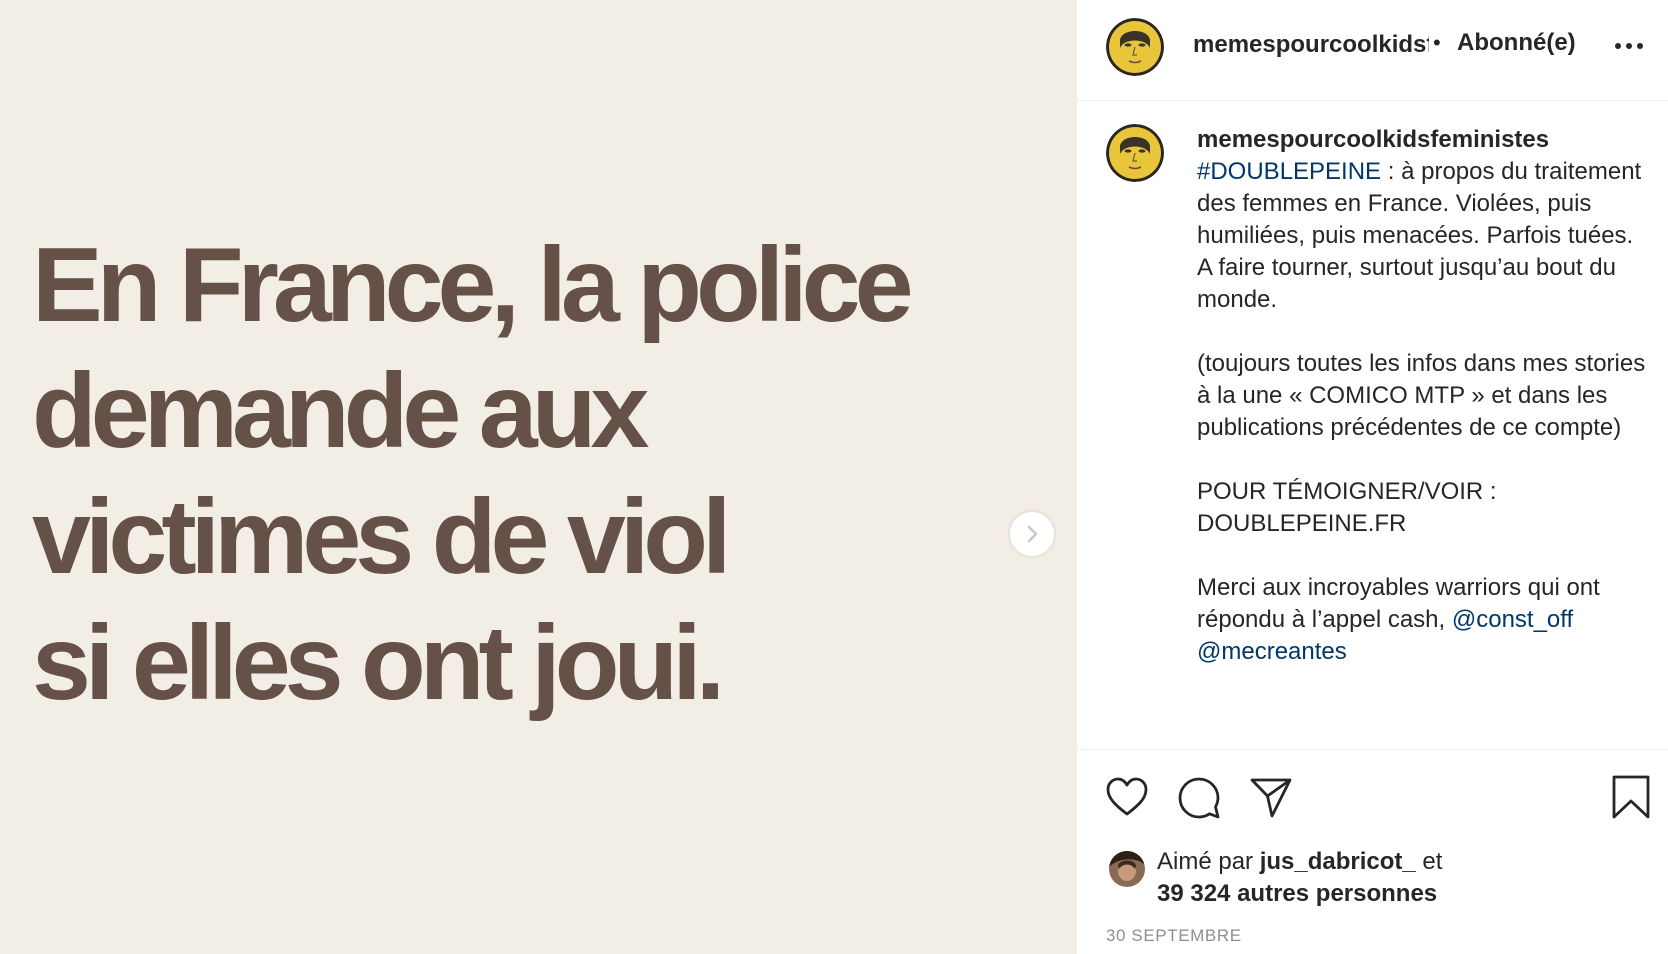 Image resolution: width=1668 pixels, height=954 pixels. I want to click on mention-link: @const_off, so click(1512, 619).